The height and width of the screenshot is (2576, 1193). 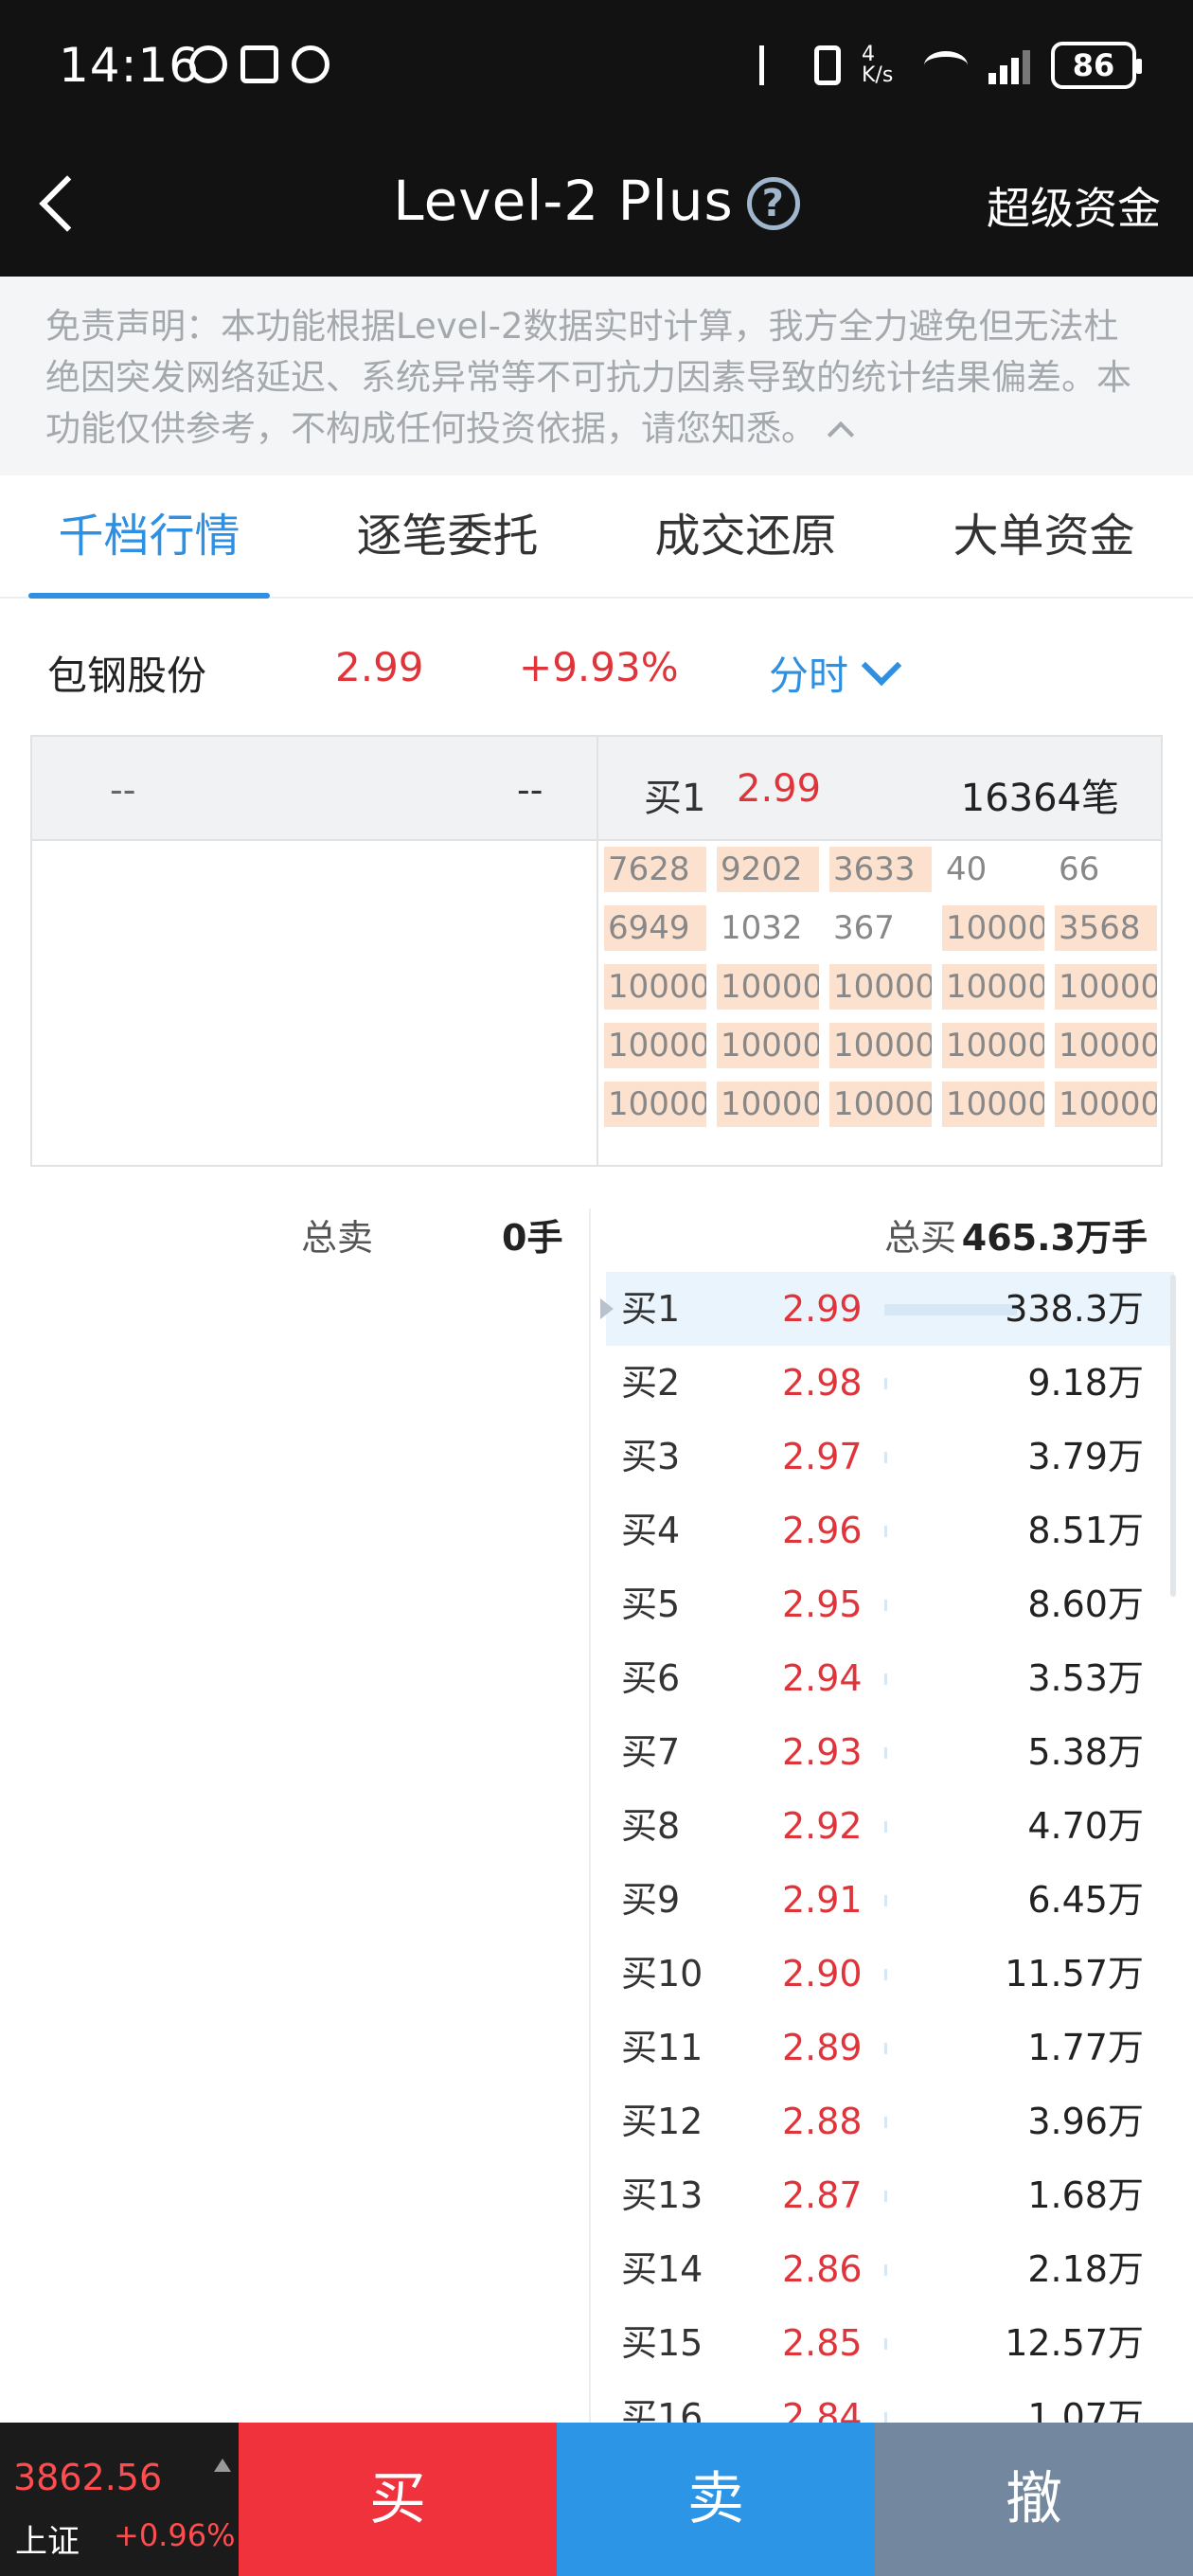 I want to click on buy-level-row: 买9 2.91 6.45万, so click(x=890, y=1900).